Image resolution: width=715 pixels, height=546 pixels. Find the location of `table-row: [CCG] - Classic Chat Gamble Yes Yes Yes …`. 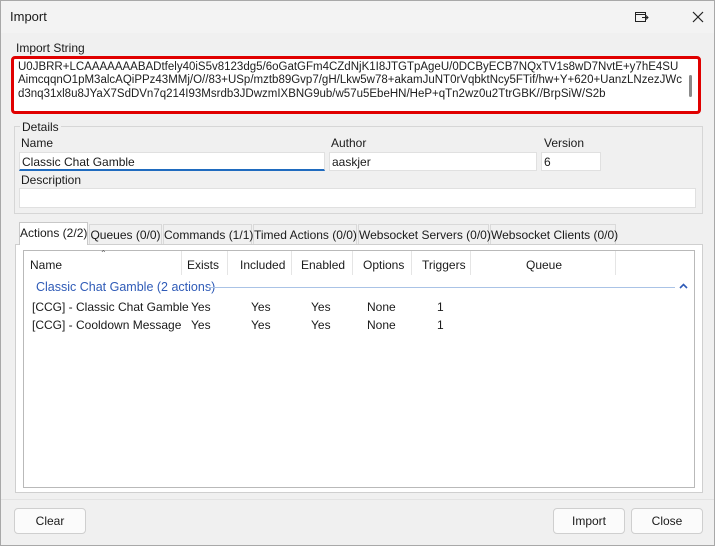

table-row: [CCG] - Classic Chat Gamble Yes Yes Yes … is located at coordinates (359, 308).